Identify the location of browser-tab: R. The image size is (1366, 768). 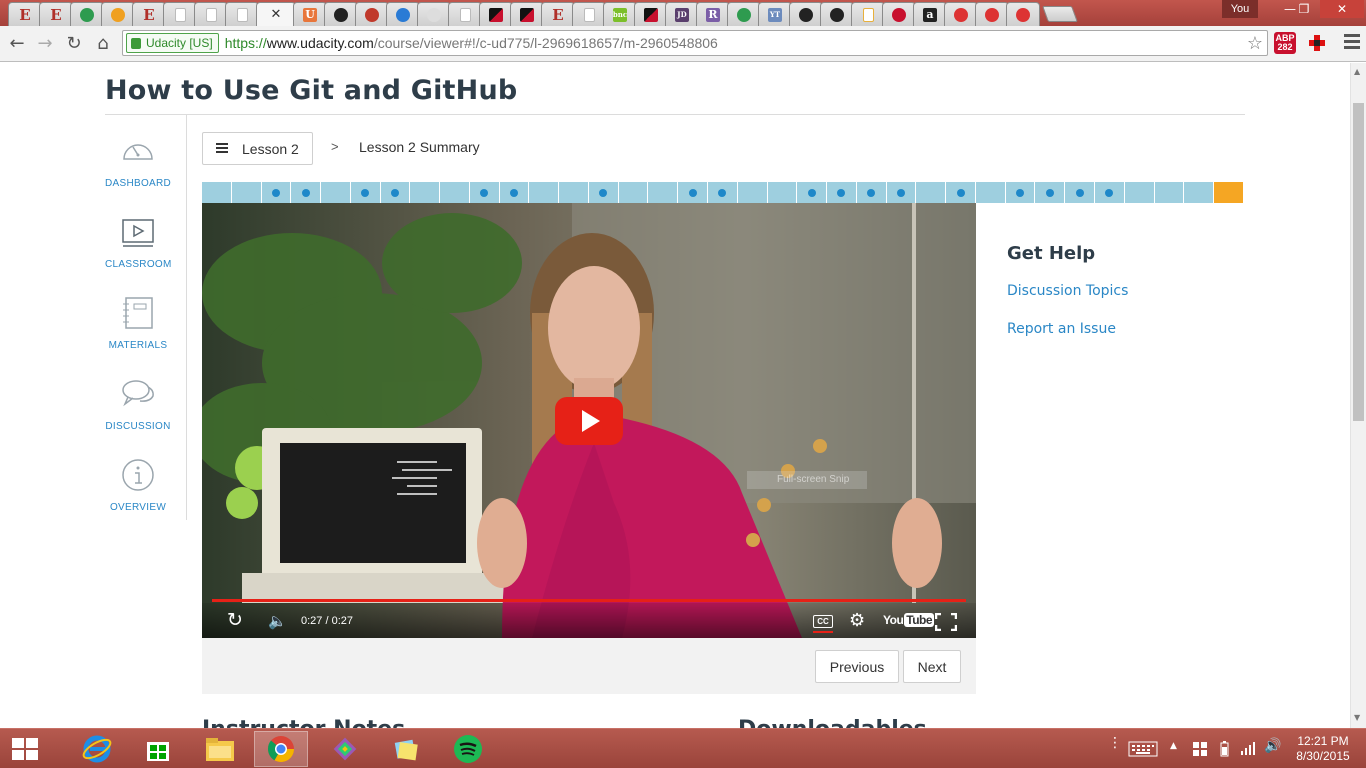
(713, 14).